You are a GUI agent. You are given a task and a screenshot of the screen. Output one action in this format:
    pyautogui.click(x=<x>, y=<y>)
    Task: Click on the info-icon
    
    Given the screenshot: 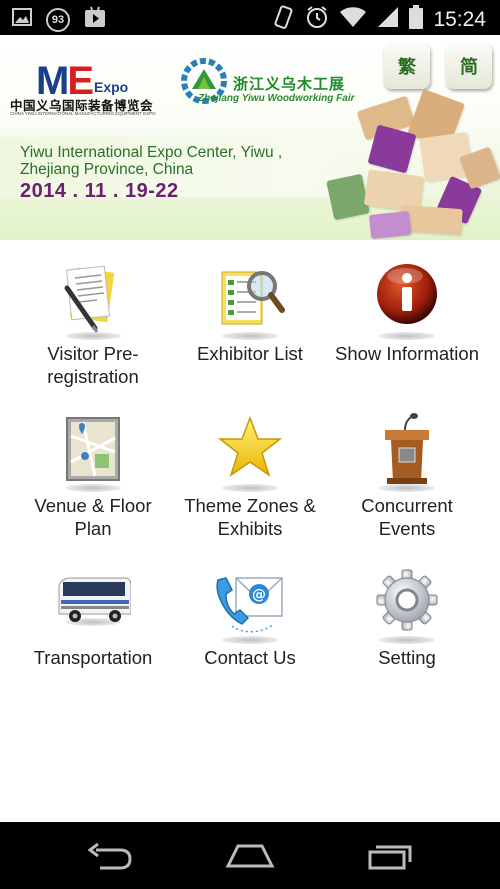 What is the action you would take?
    pyautogui.click(x=407, y=300)
    